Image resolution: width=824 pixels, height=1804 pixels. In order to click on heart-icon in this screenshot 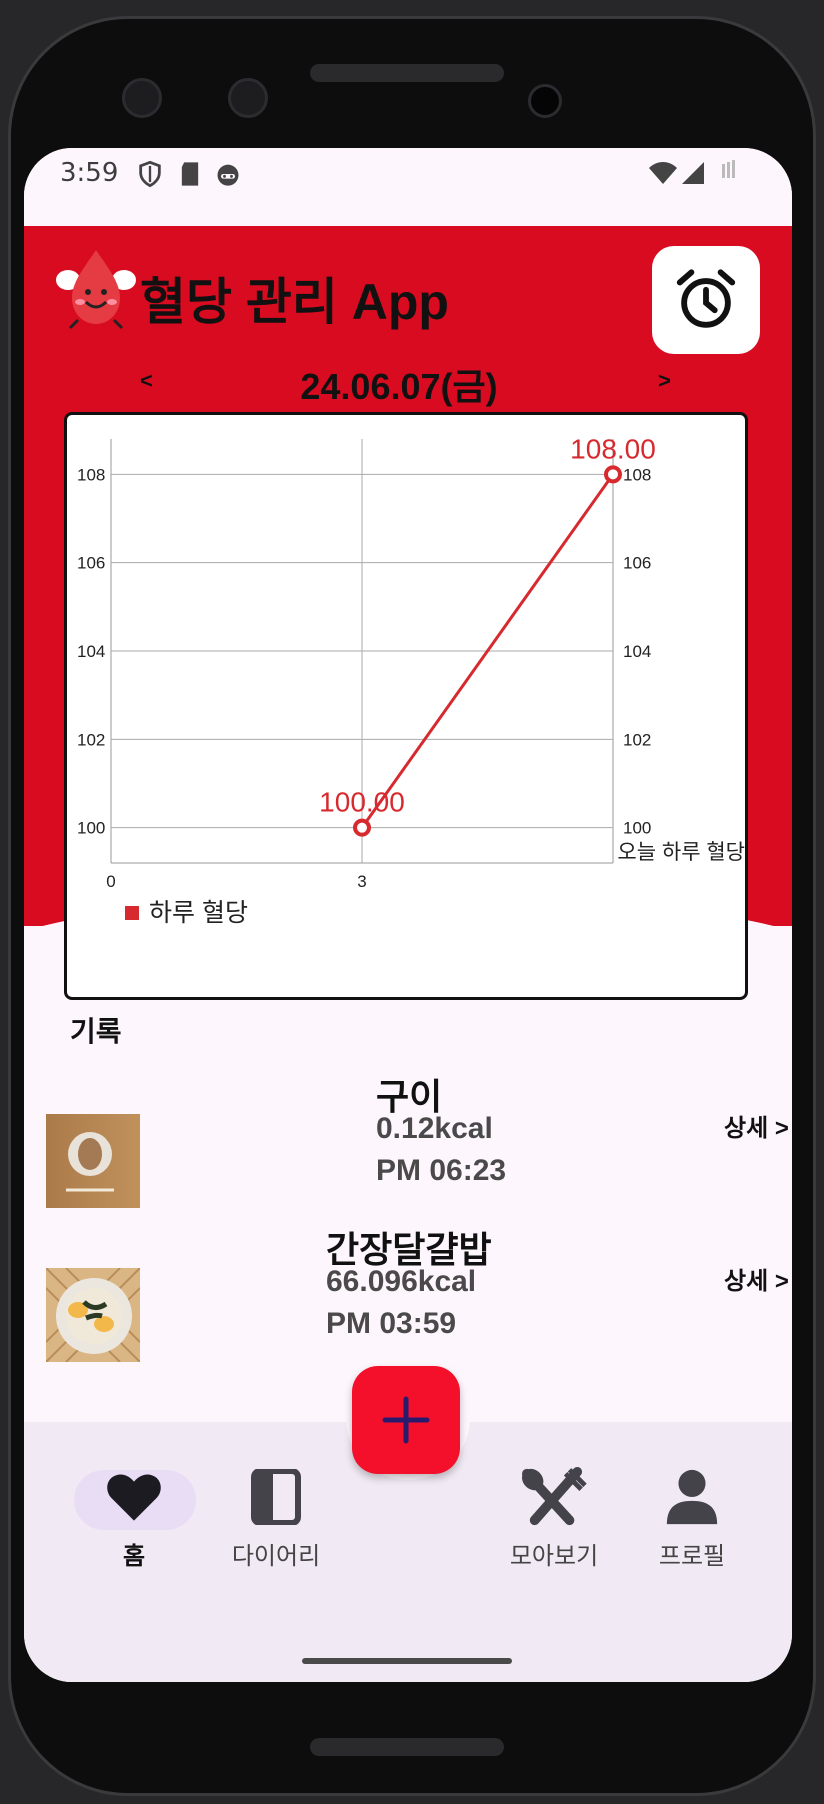, I will do `click(134, 1497)`.